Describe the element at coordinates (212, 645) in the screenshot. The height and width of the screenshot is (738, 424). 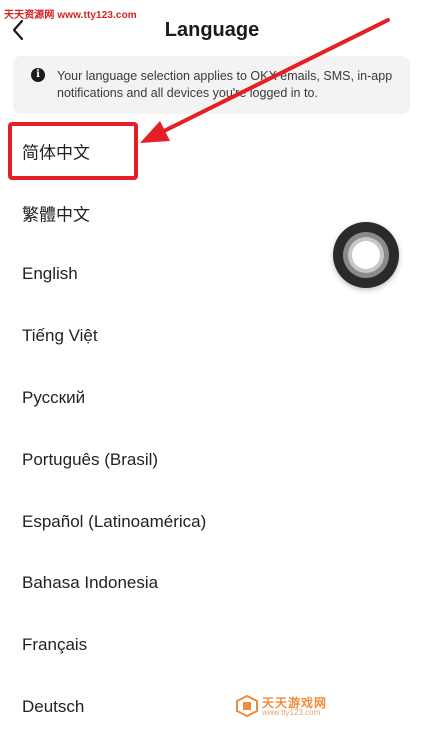
I see `language-item-french: Français` at that location.